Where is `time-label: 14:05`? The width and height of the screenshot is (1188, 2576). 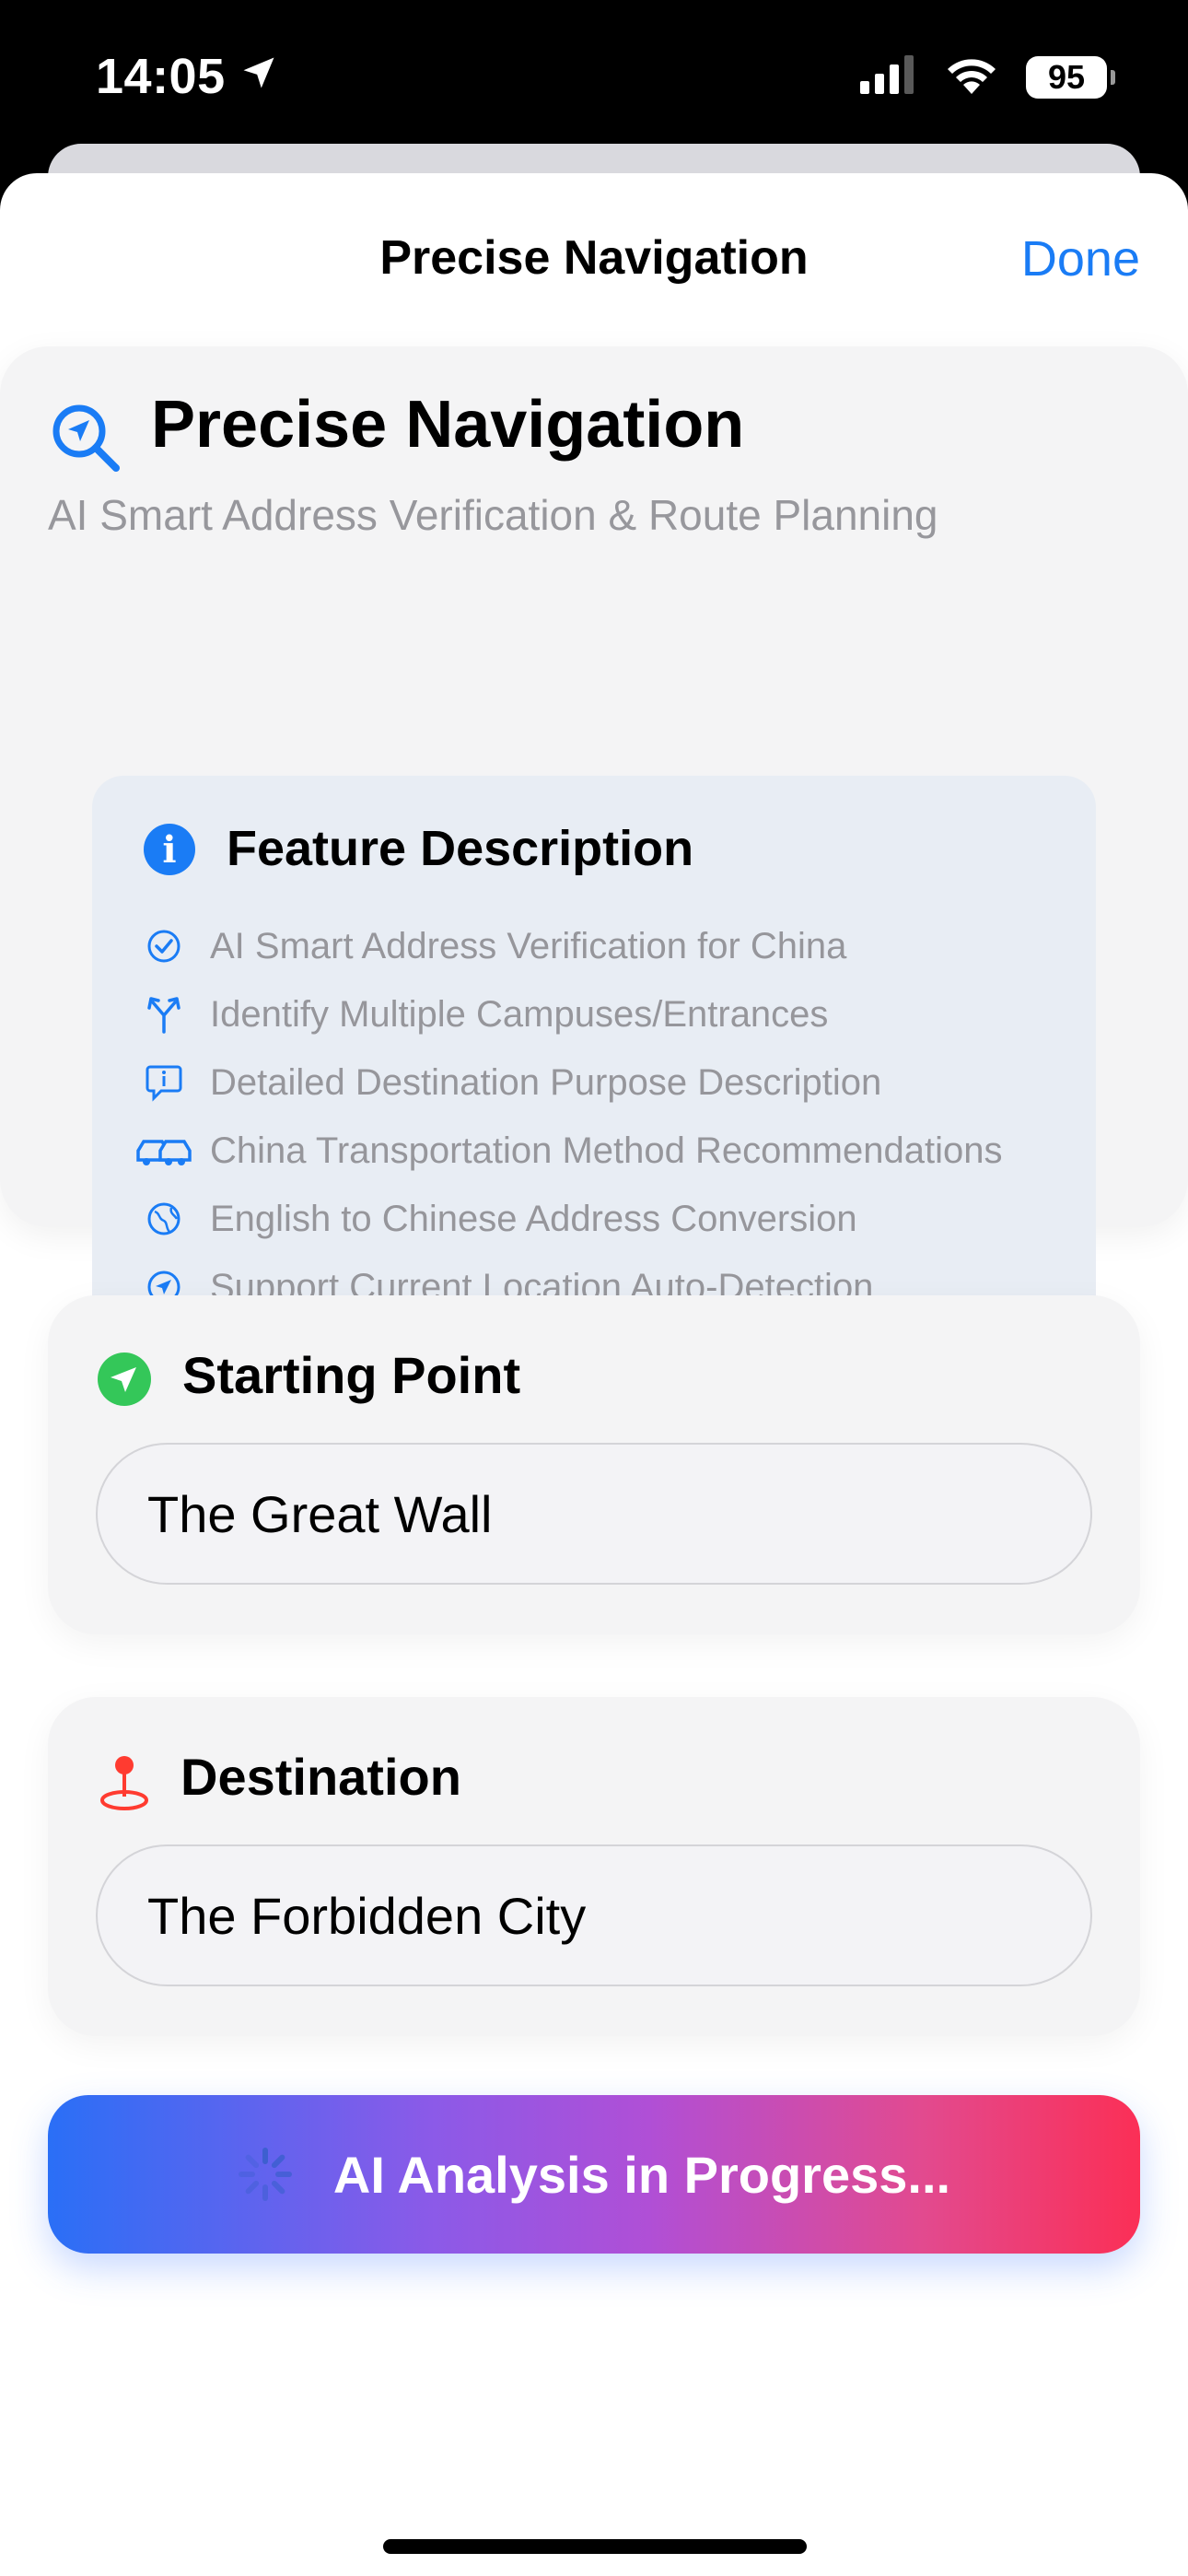
time-label: 14:05 is located at coordinates (161, 76).